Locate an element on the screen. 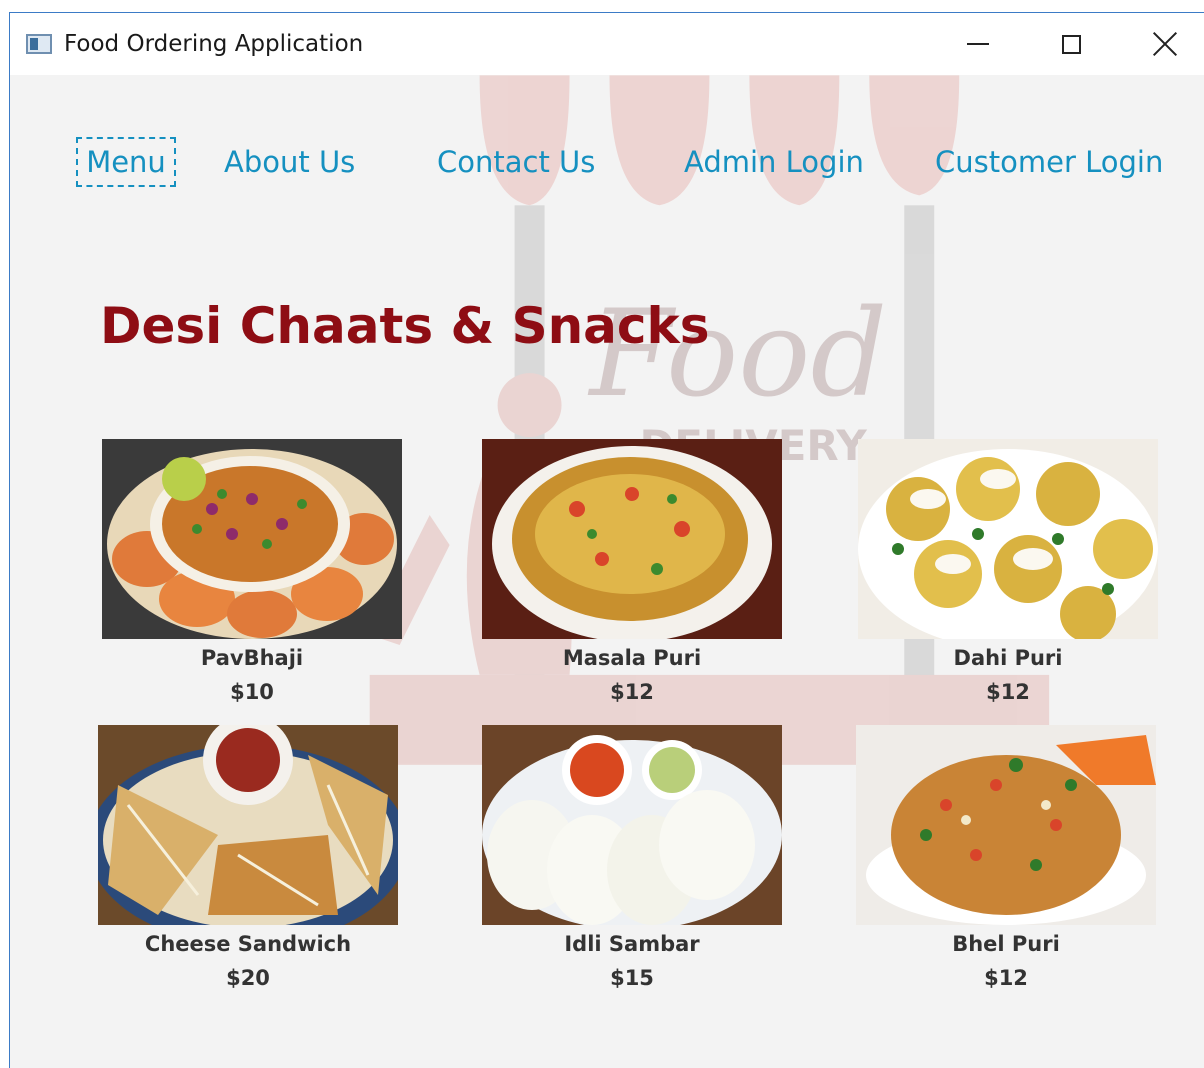 This screenshot has width=1204, height=1068. nav-admin-login-link: Admin Login is located at coordinates (774, 162).